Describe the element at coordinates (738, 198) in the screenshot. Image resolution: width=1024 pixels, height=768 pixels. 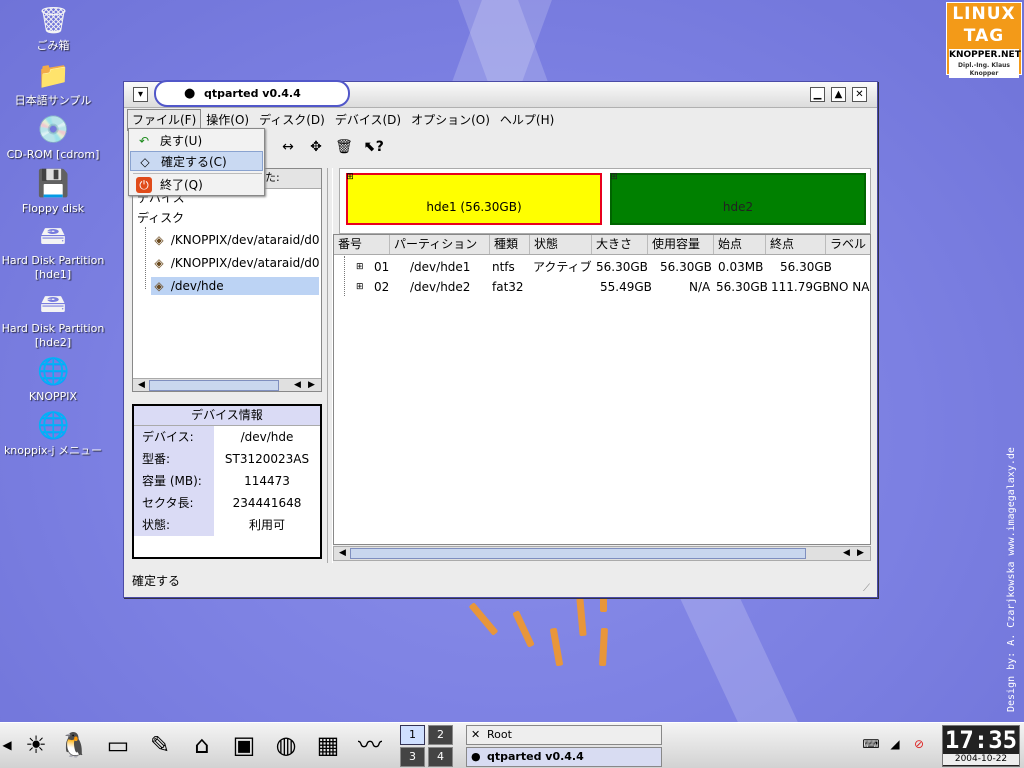
I see `partition-block-hde2: ⊞ hde2` at that location.